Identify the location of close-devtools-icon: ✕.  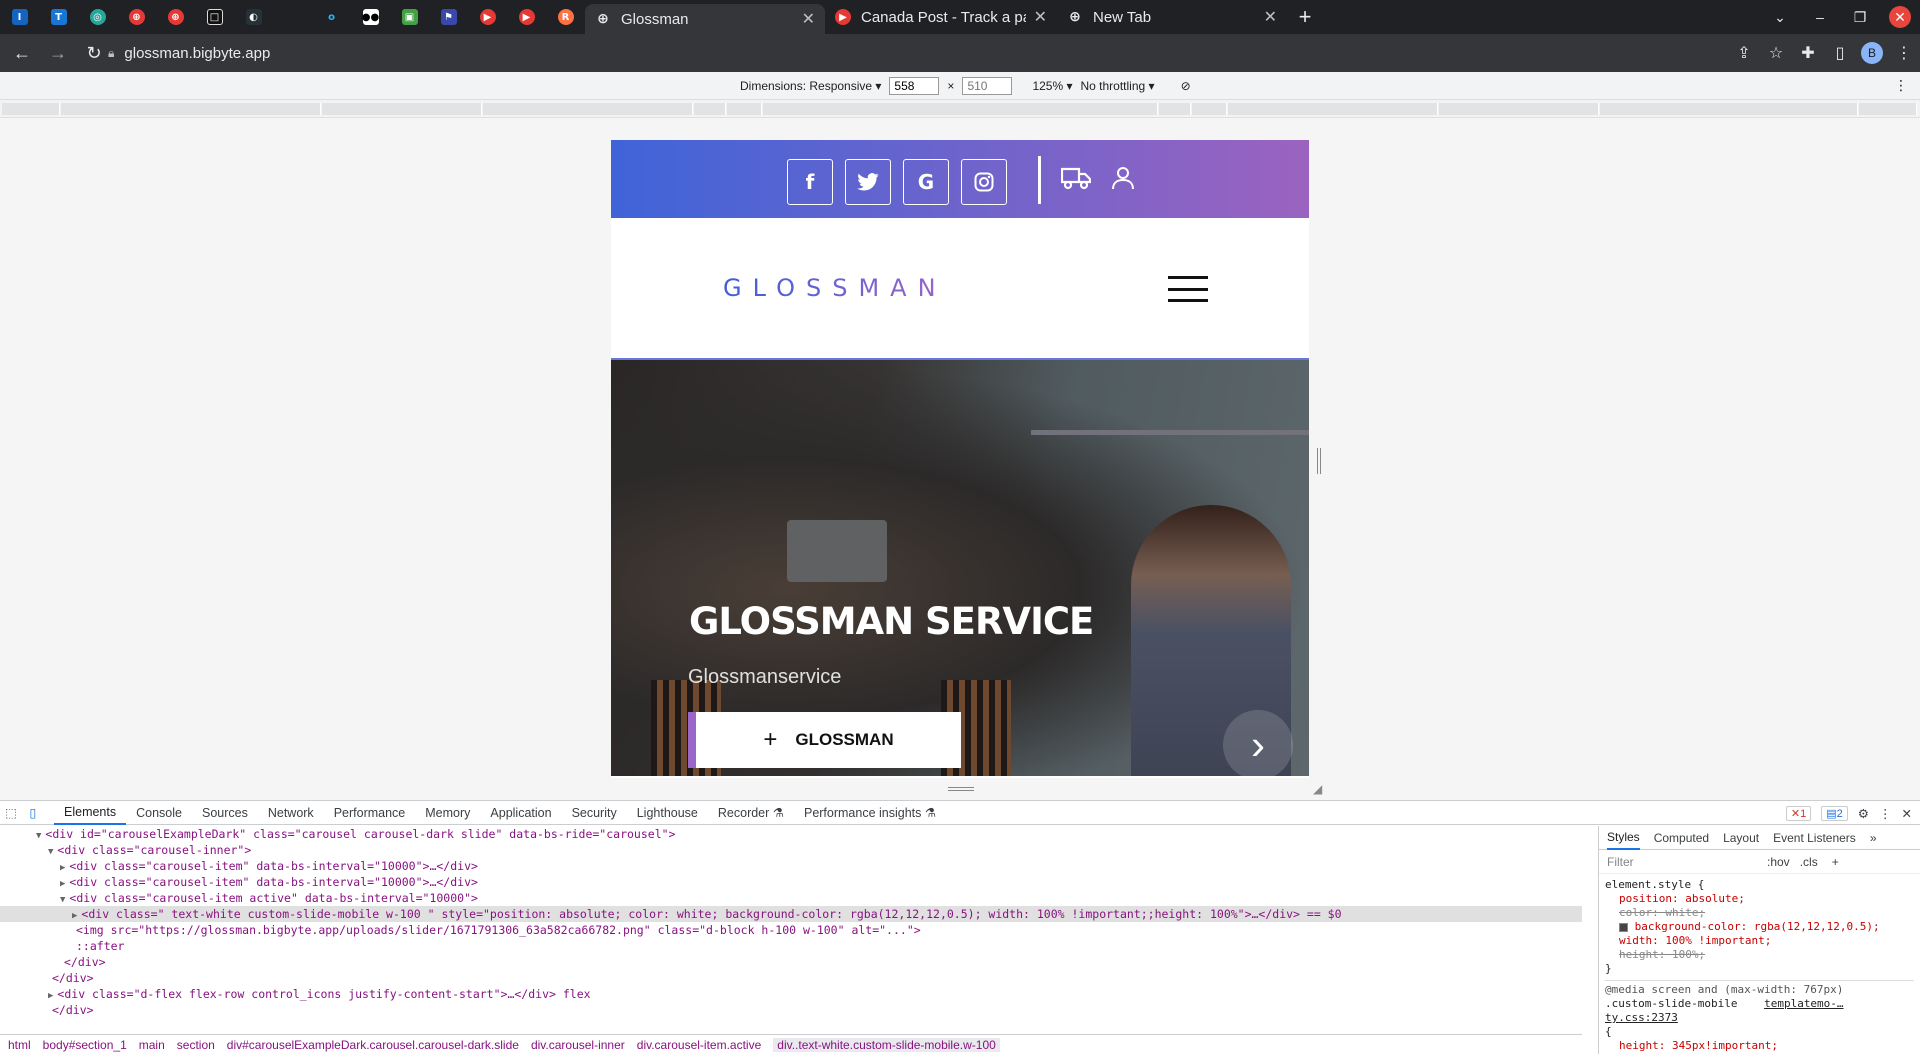
(1907, 813).